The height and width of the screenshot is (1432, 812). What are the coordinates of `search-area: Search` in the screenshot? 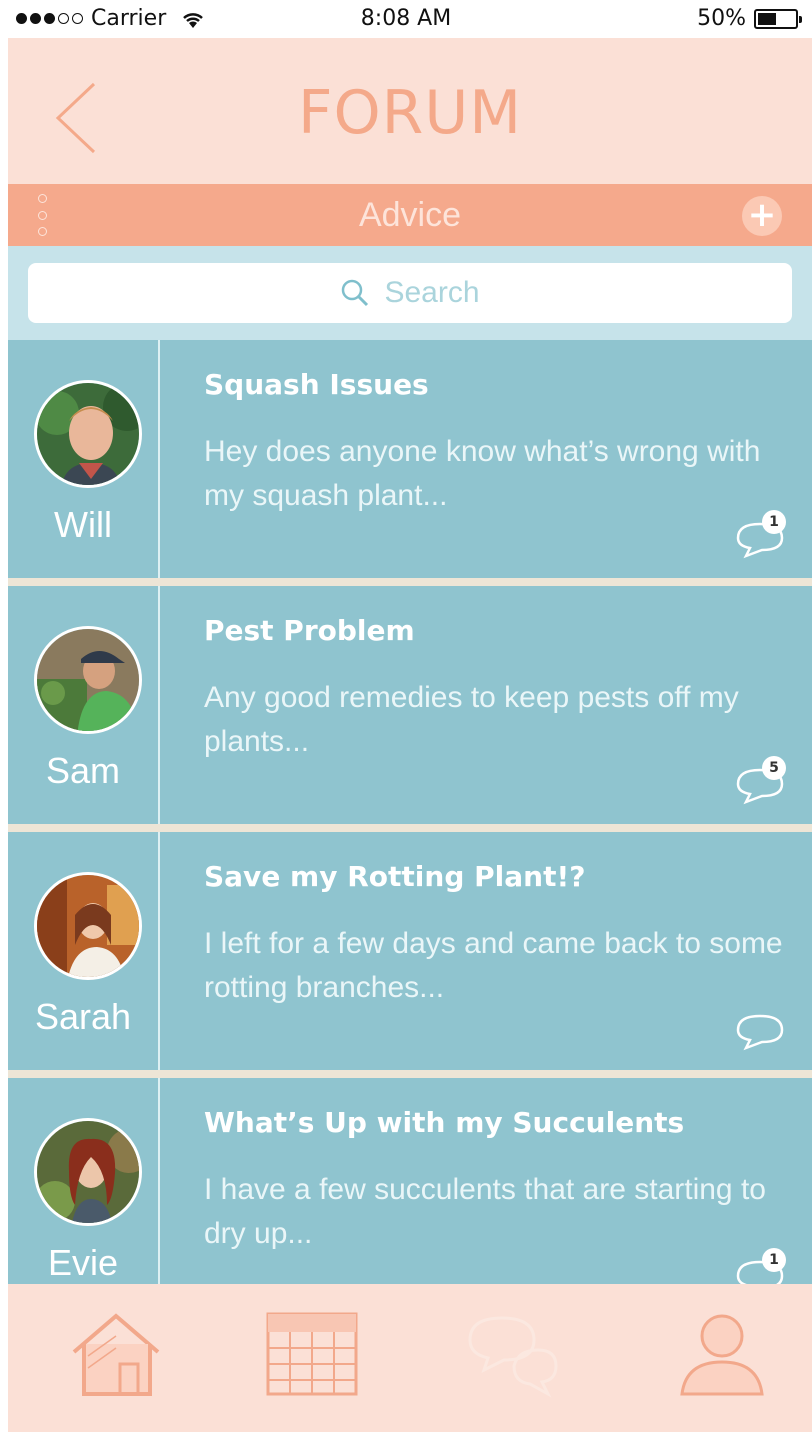 It's located at (410, 293).